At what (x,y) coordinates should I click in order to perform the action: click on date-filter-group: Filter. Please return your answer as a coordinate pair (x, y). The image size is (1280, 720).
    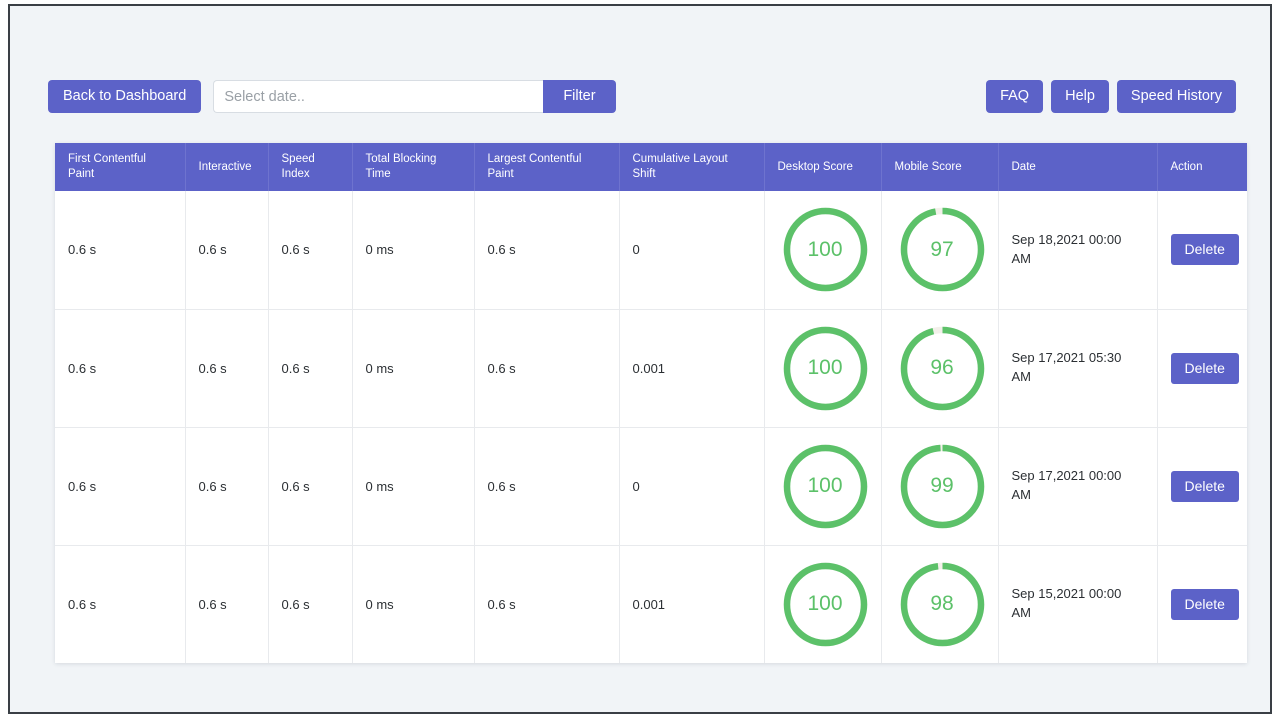
    Looking at the image, I should click on (414, 96).